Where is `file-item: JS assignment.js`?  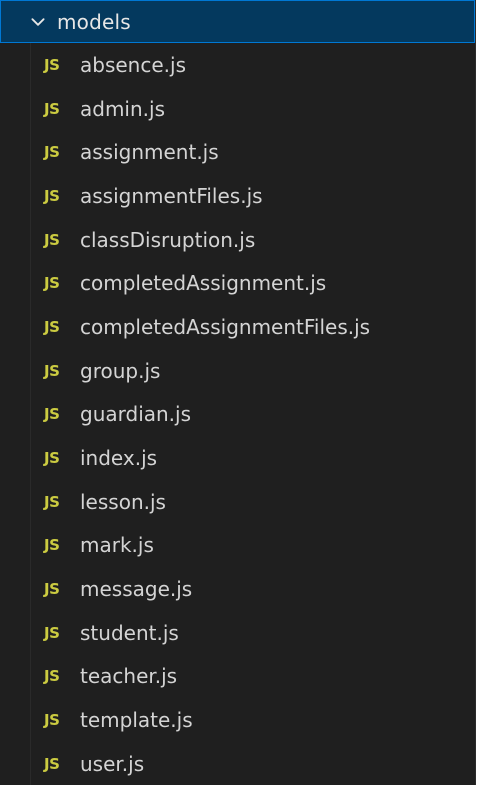 file-item: JS assignment.js is located at coordinates (237, 152).